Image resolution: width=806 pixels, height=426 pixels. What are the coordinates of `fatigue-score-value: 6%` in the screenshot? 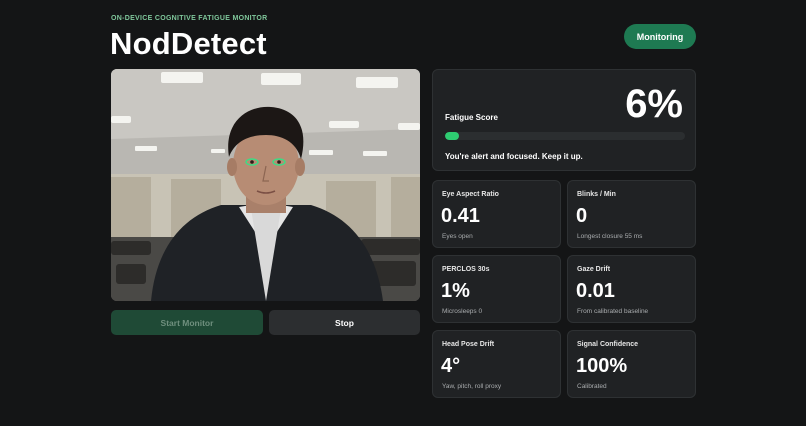 It's located at (654, 104).